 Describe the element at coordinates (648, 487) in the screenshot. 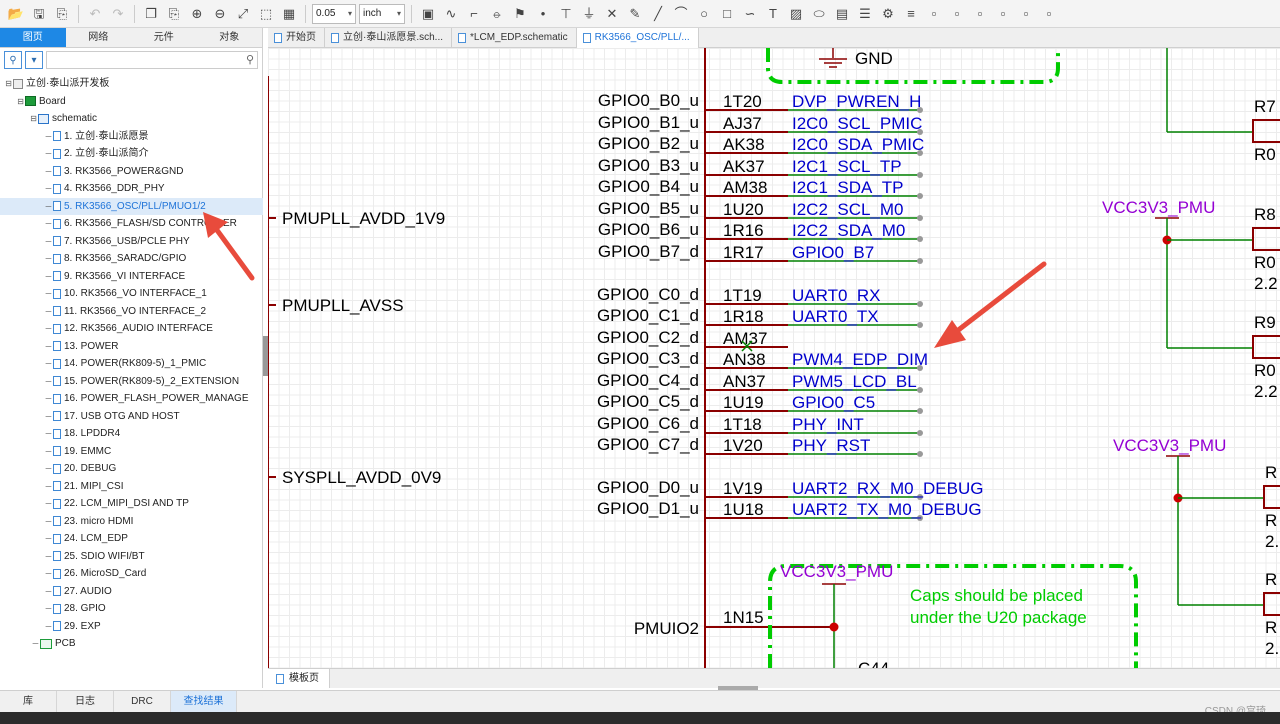

I see `ic-pin-name: GPIO0_D0_u` at that location.